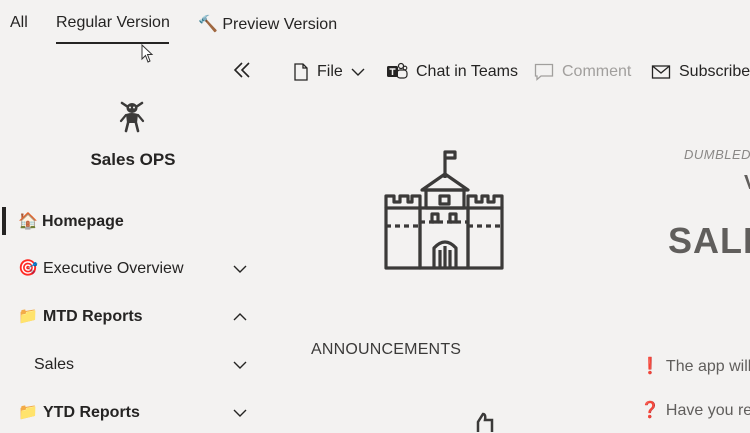  Describe the element at coordinates (242, 70) in the screenshot. I see `collapse-nav-icon` at that location.